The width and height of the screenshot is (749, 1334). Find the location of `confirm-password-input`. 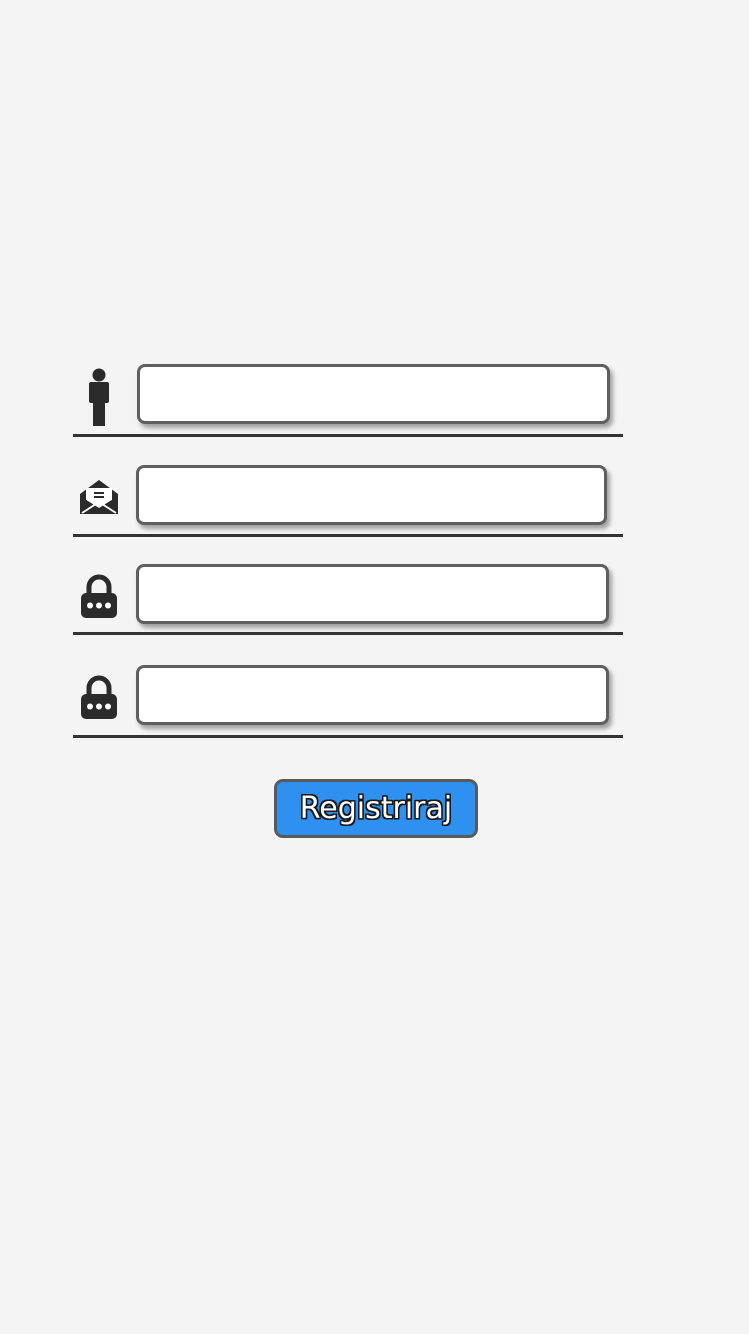

confirm-password-input is located at coordinates (372, 695).